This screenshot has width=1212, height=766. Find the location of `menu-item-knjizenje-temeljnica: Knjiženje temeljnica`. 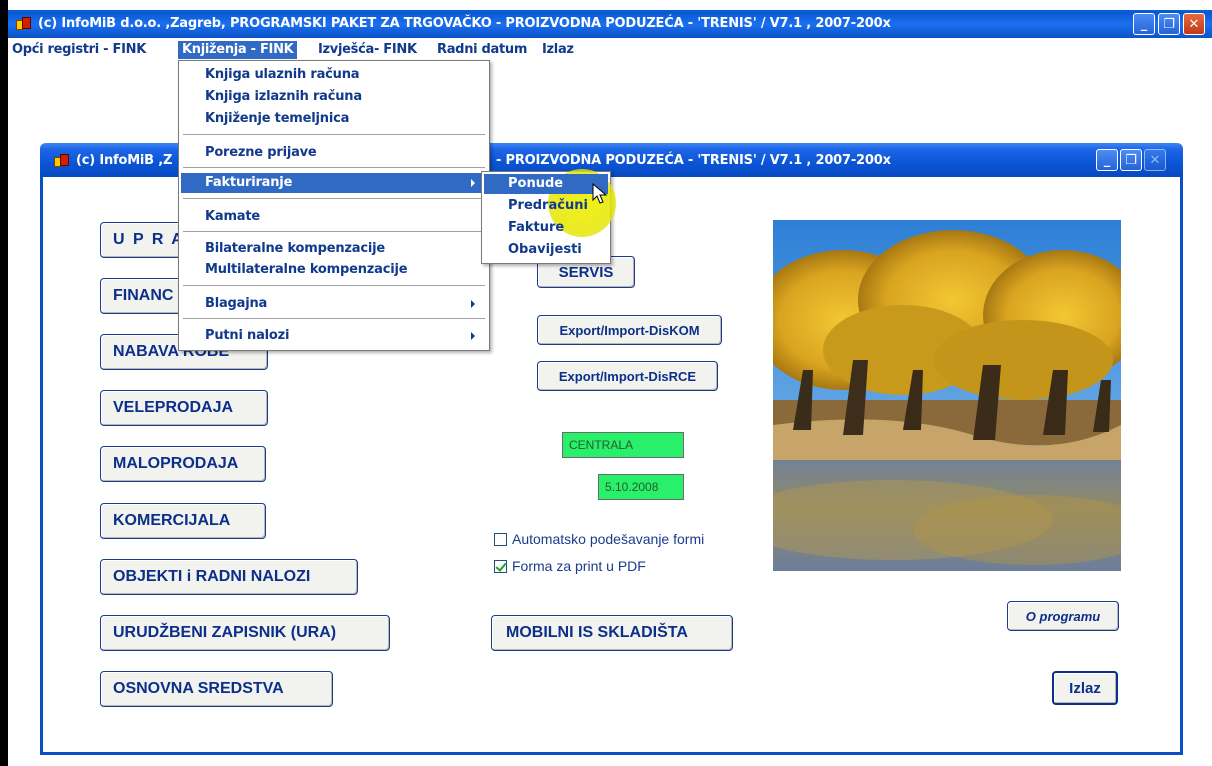

menu-item-knjizenje-temeljnica: Knjiženje temeljnica is located at coordinates (334, 119).